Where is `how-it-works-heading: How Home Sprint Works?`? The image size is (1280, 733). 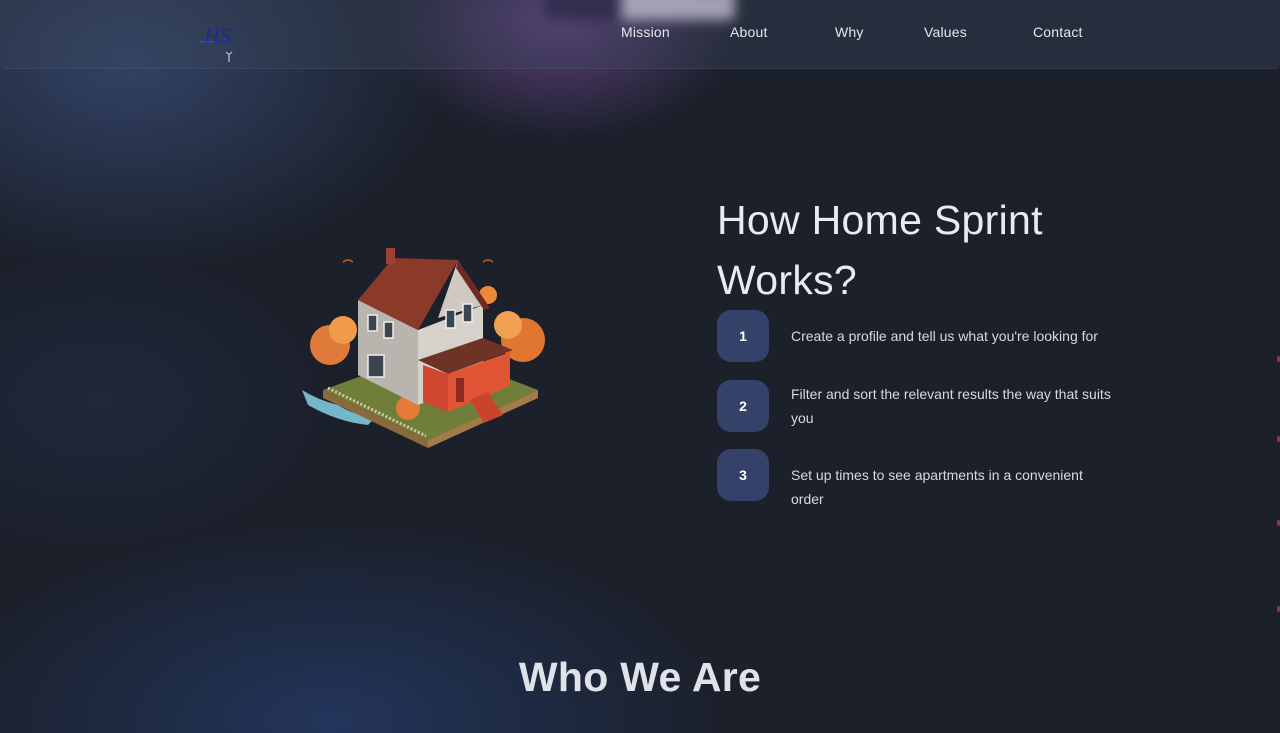 how-it-works-heading: How Home Sprint Works? is located at coordinates (927, 250).